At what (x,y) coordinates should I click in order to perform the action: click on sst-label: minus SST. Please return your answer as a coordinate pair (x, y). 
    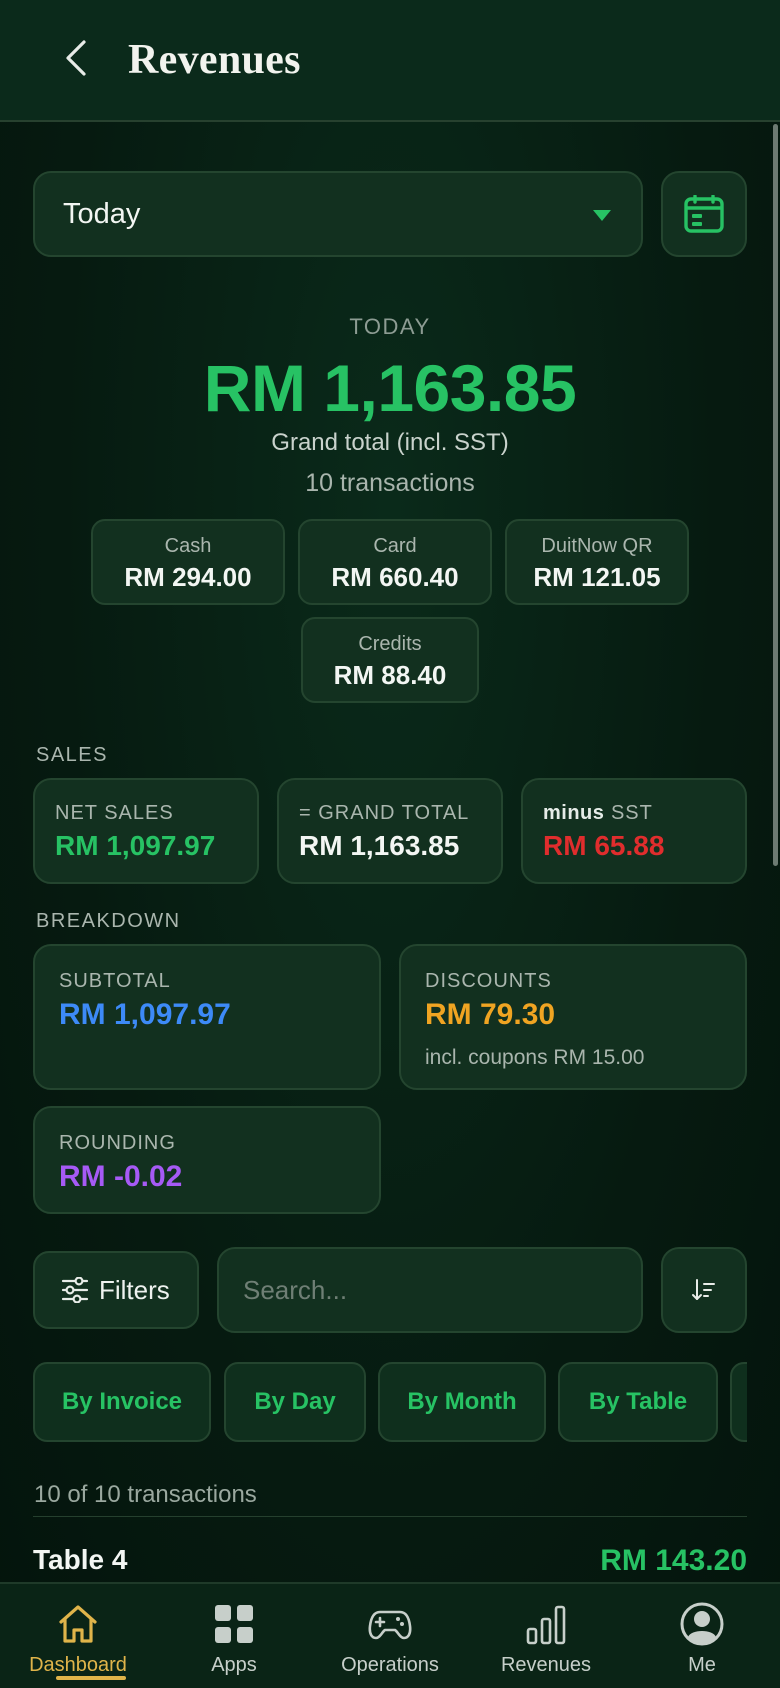
    Looking at the image, I should click on (598, 813).